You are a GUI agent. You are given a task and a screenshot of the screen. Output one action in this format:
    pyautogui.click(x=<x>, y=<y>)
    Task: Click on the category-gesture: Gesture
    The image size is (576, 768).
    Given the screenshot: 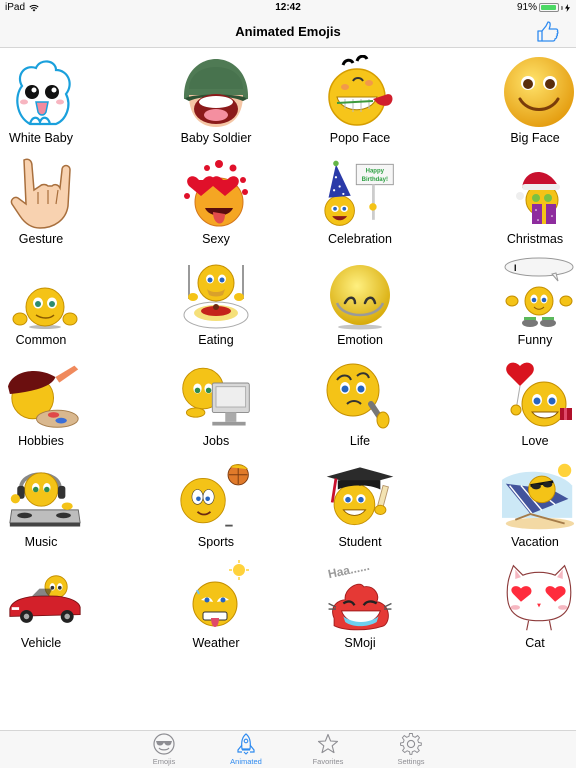 What is the action you would take?
    pyautogui.click(x=72, y=199)
    